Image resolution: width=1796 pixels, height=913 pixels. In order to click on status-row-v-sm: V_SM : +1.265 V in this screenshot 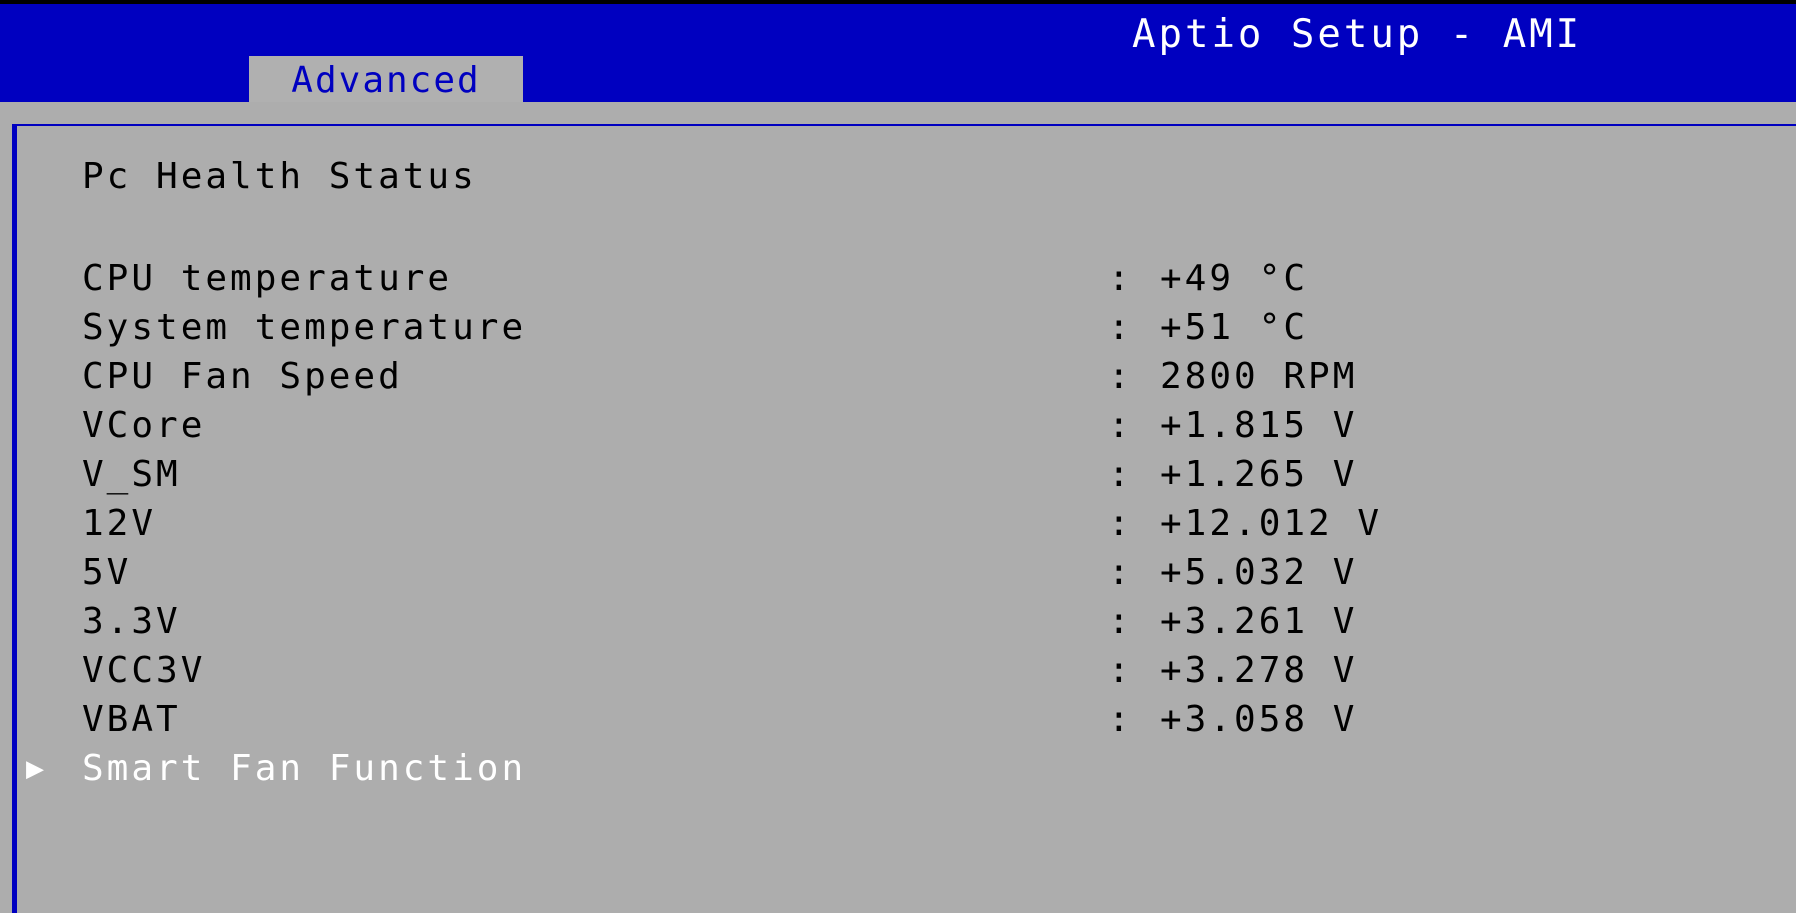, I will do `click(898, 474)`.